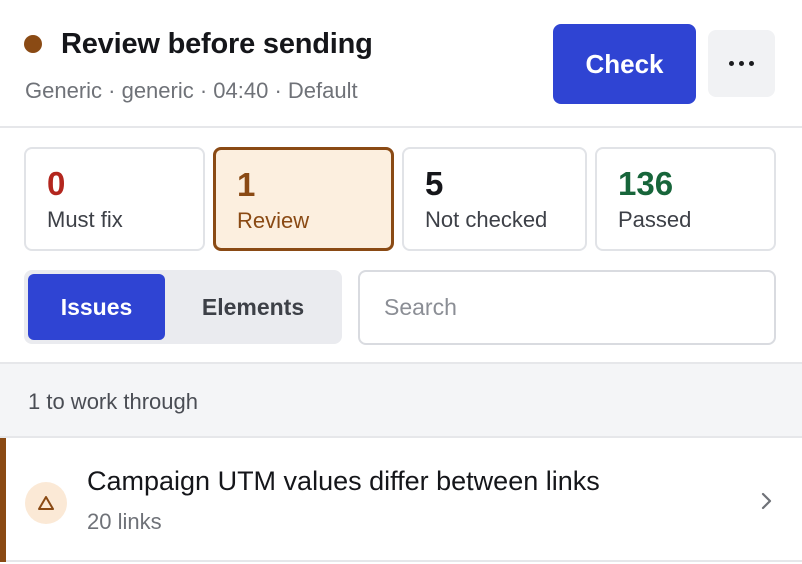 This screenshot has width=802, height=564. What do you see at coordinates (114, 199) in the screenshot?
I see `stat-must-fix: 0 Must fix` at bounding box center [114, 199].